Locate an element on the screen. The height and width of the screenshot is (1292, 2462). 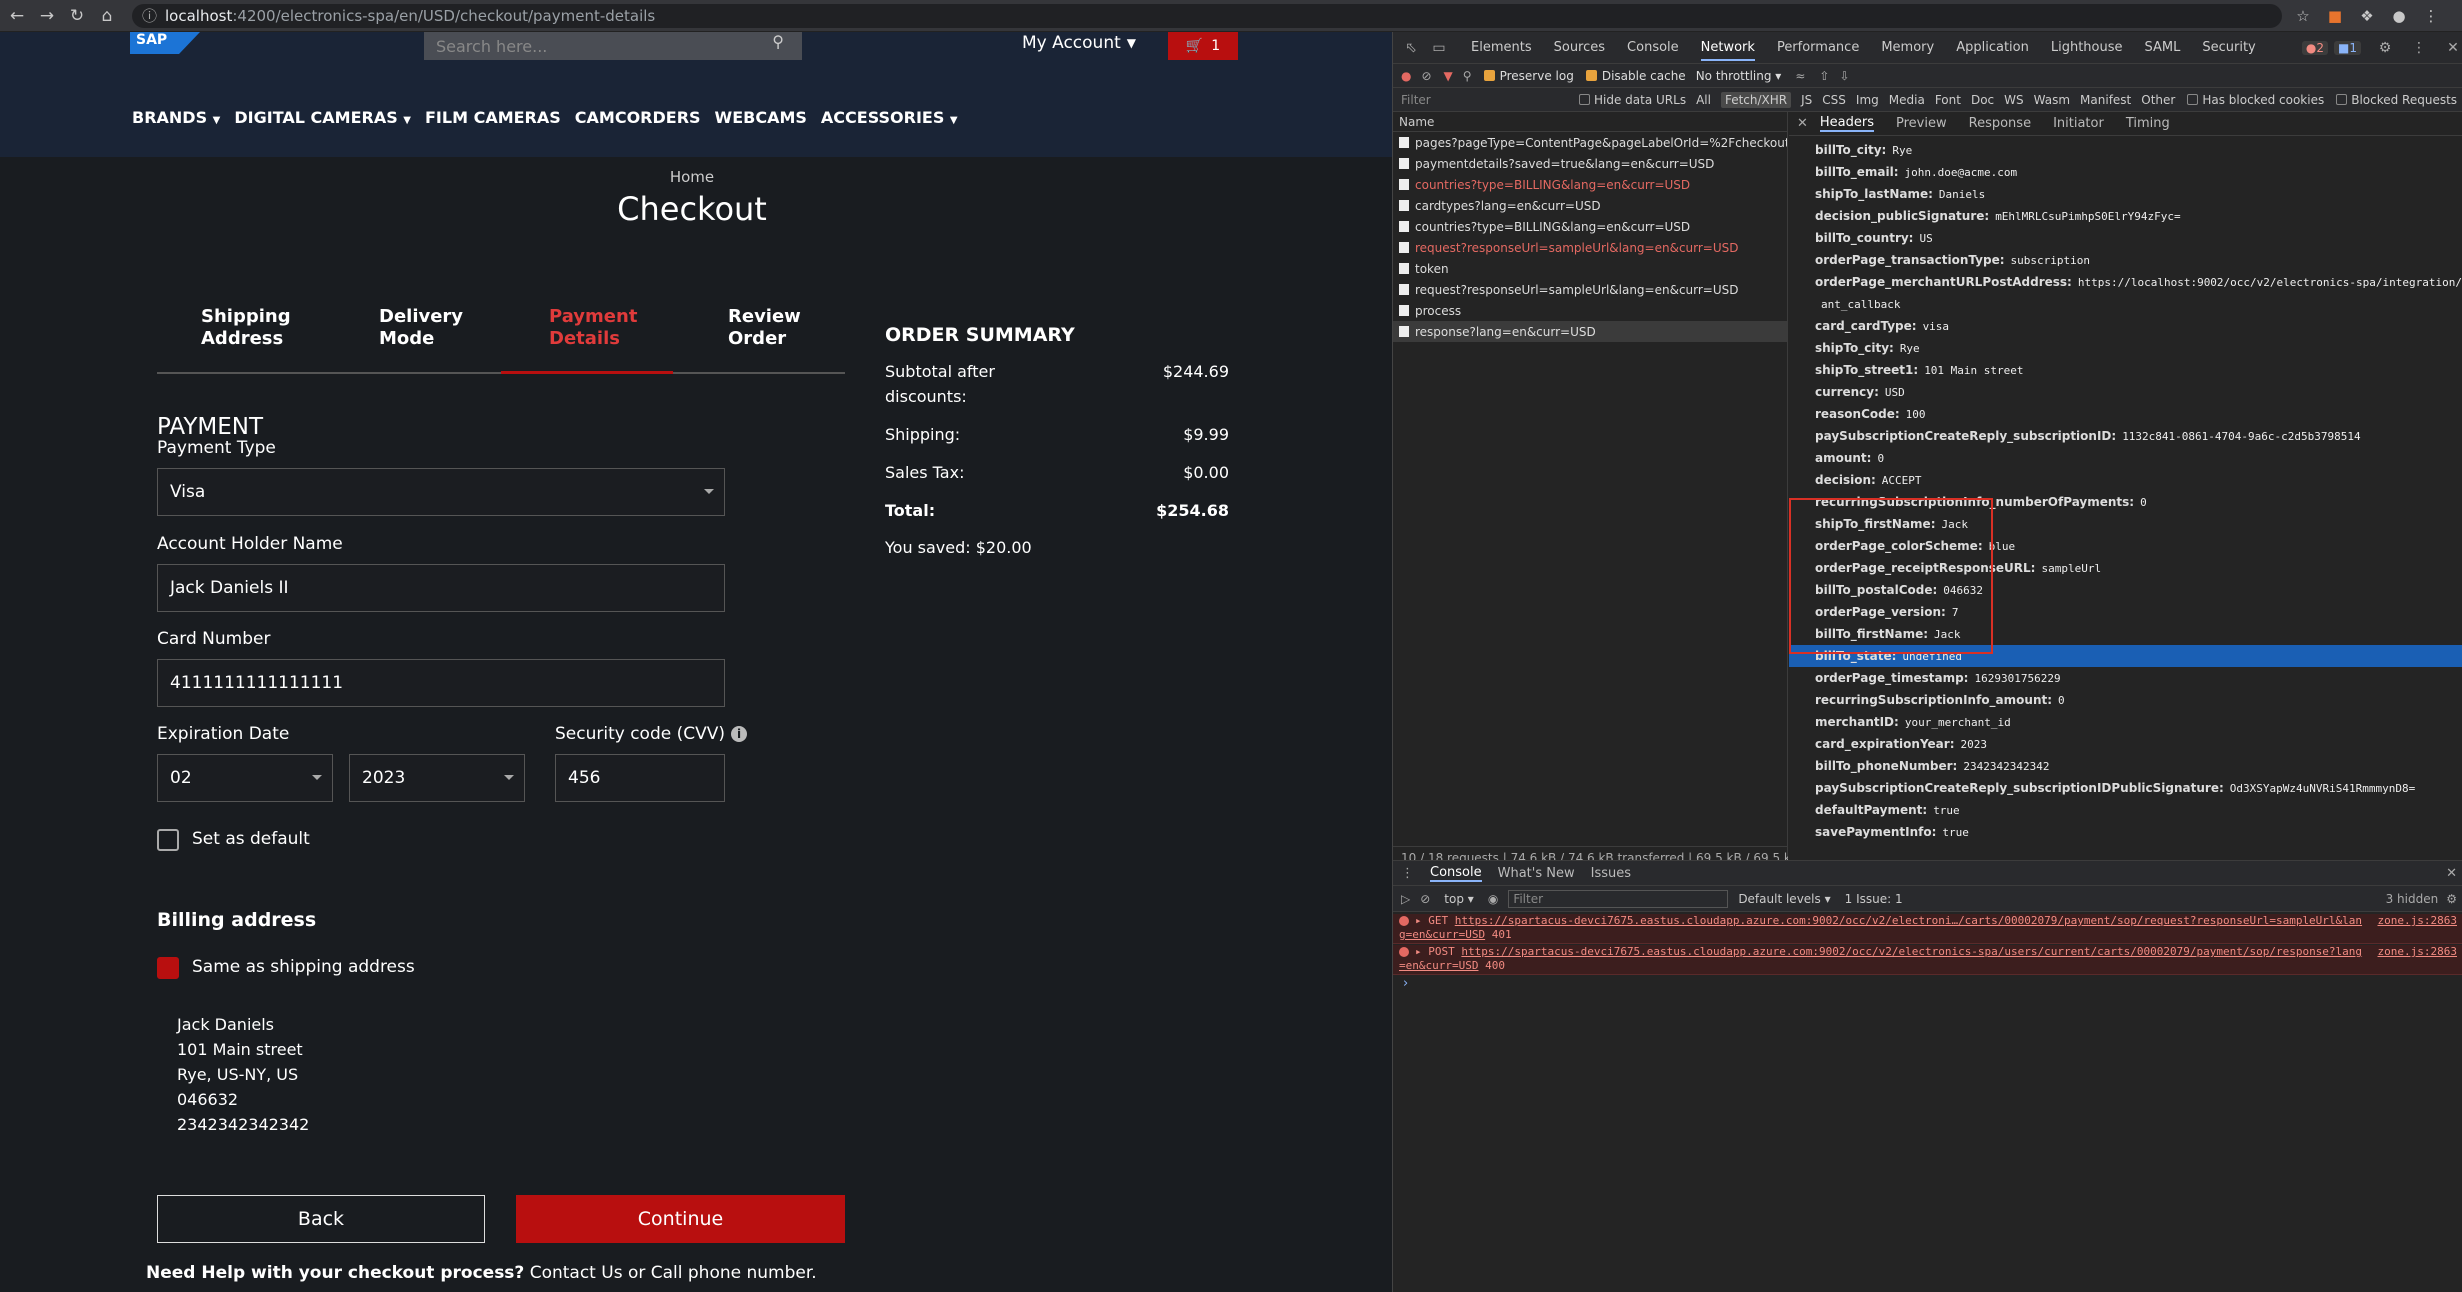
form-data-row: orderPage_transactionType: subscription is located at coordinates (2125, 260).